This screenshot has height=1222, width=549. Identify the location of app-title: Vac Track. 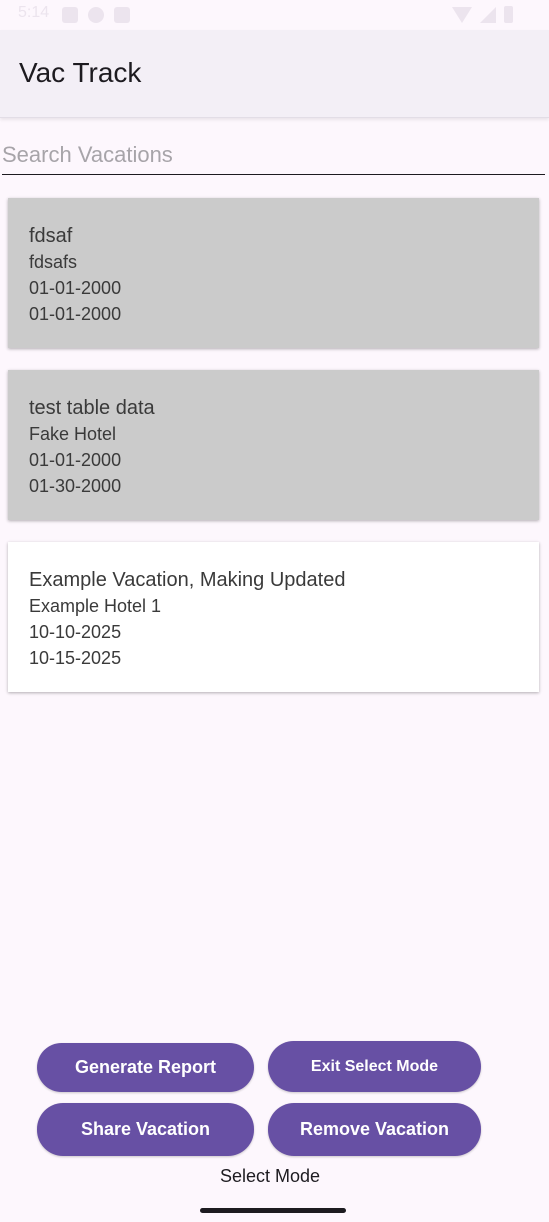
(80, 72).